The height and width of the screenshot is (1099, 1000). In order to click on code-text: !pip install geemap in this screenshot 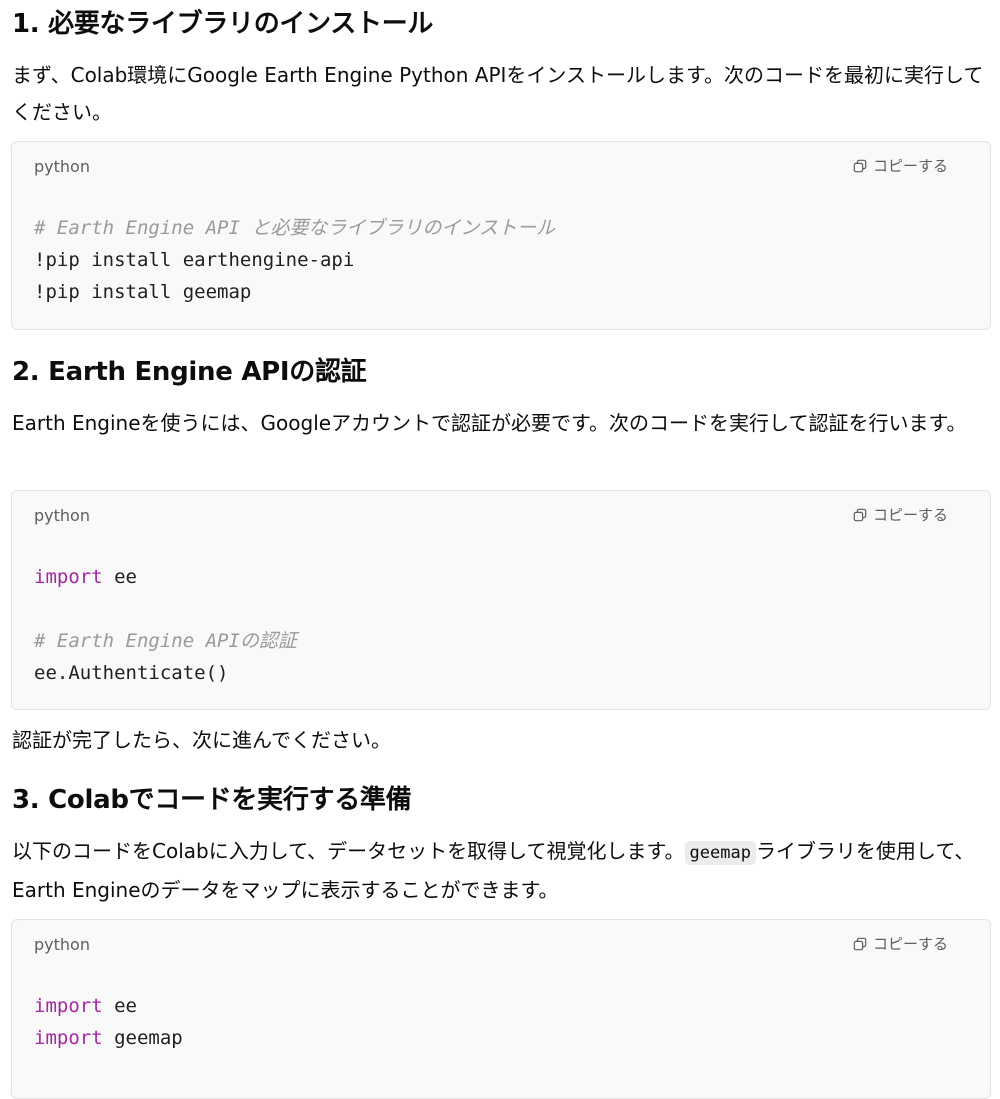, I will do `click(143, 292)`.